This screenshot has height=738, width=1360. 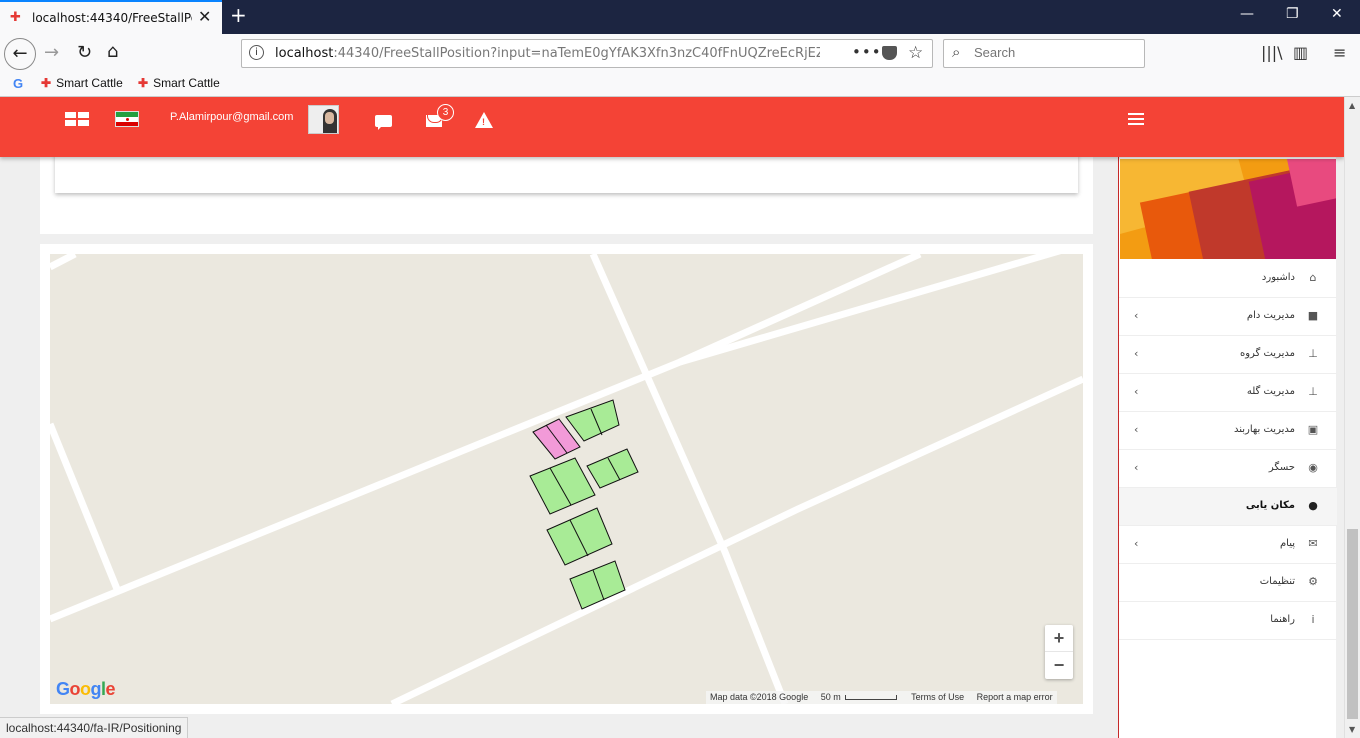 What do you see at coordinates (1270, 391) in the screenshot?
I see `sidebar-item-label: مدیریت گله` at bounding box center [1270, 391].